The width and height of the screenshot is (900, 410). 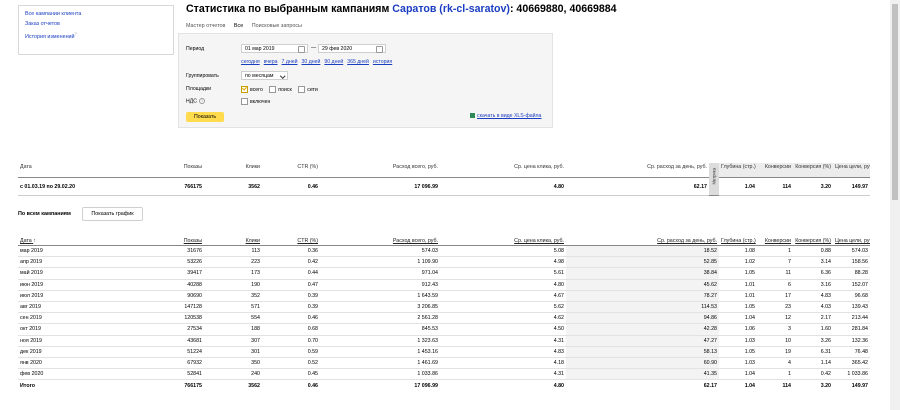 I want to click on table-cell: 42.28, so click(x=642, y=329).